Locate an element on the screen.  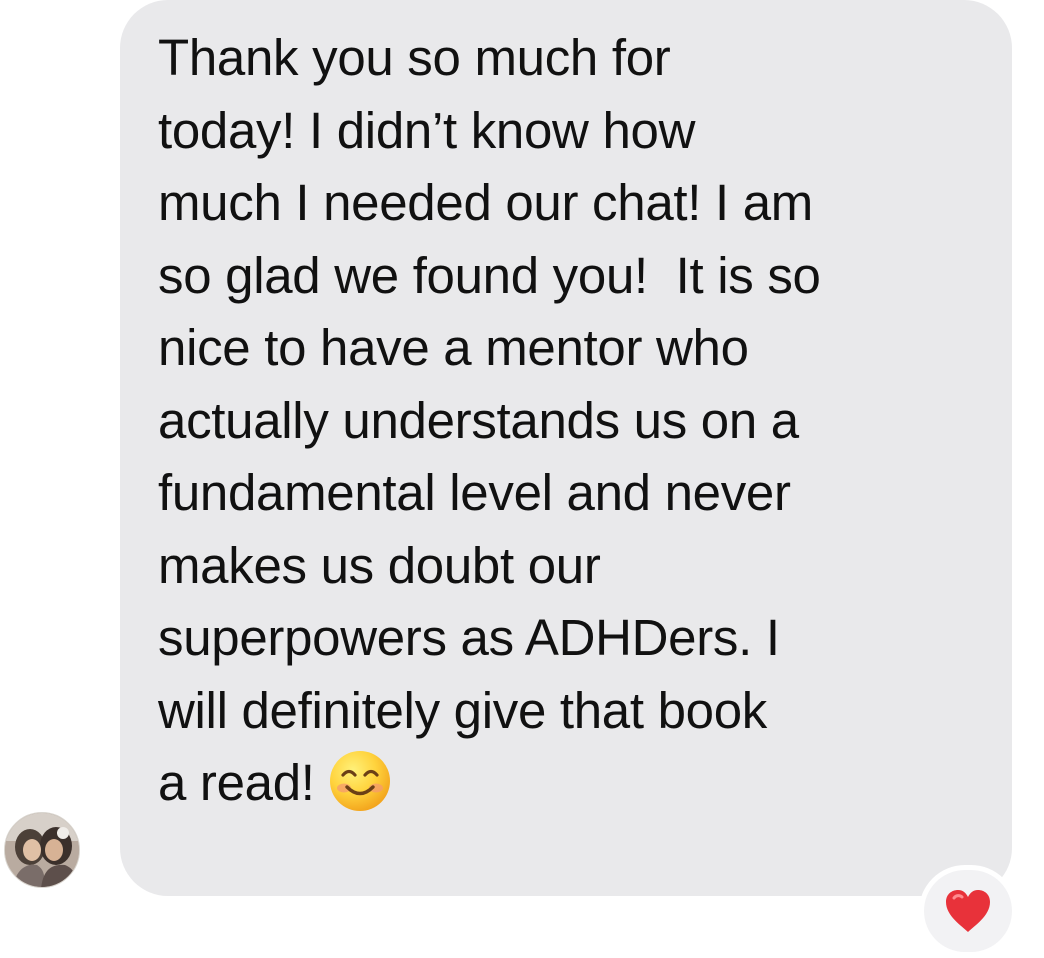
heart-reaction-badge is located at coordinates (968, 911).